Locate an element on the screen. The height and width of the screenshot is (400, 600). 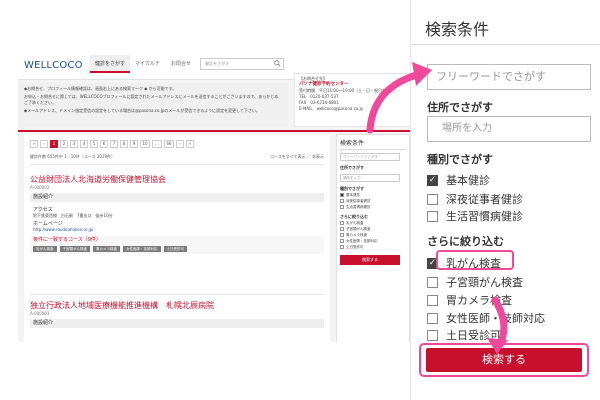
option-label: 胃カメラ検査 is located at coordinates (479, 300).